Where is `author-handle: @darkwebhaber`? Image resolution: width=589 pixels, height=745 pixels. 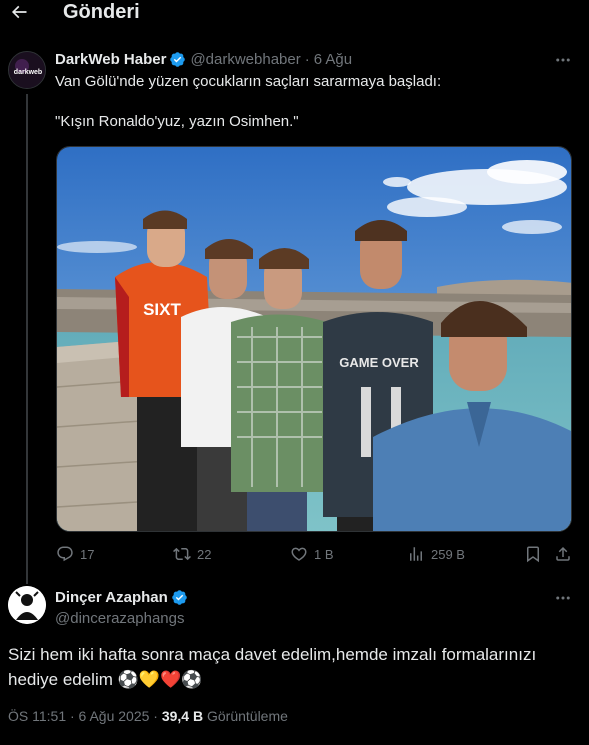
author-handle: @darkwebhaber is located at coordinates (245, 59).